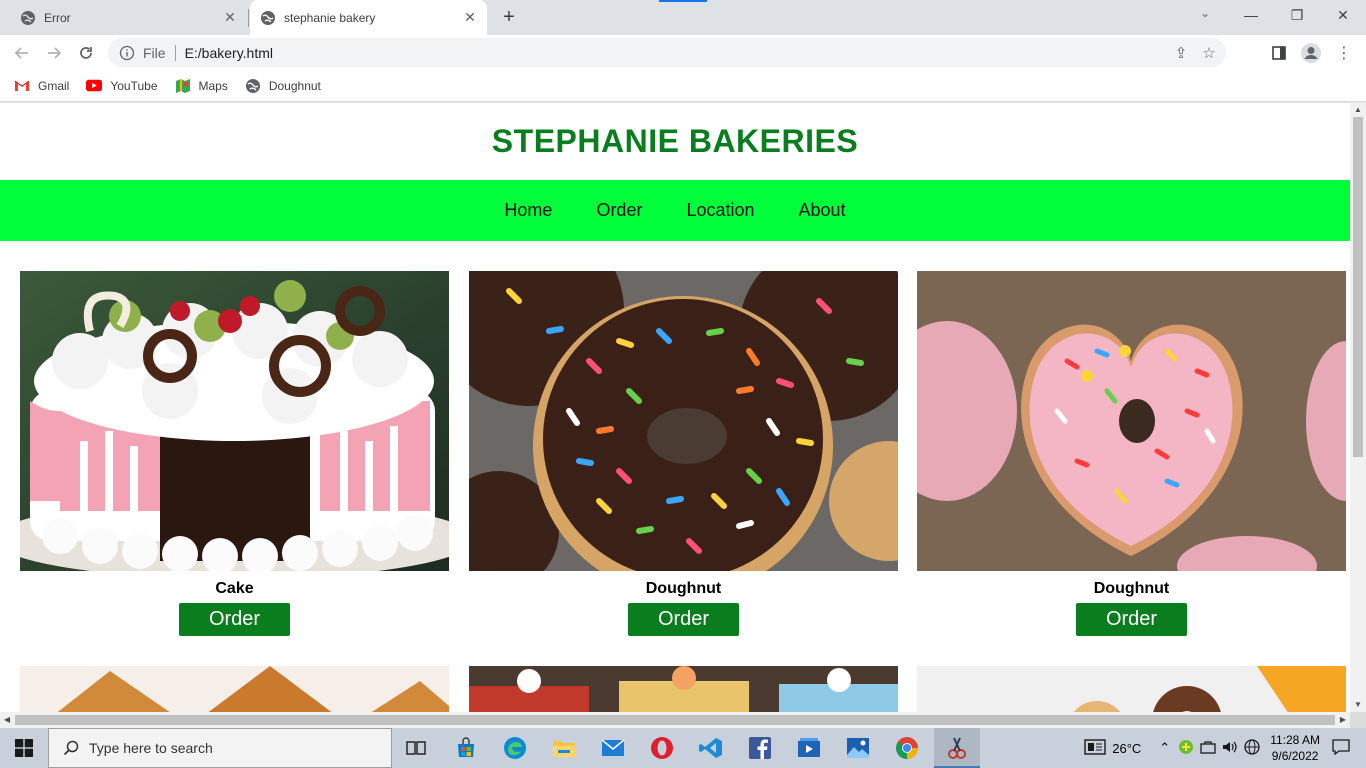 Image resolution: width=1366 pixels, height=768 pixels. I want to click on reload-icon, so click(86, 53).